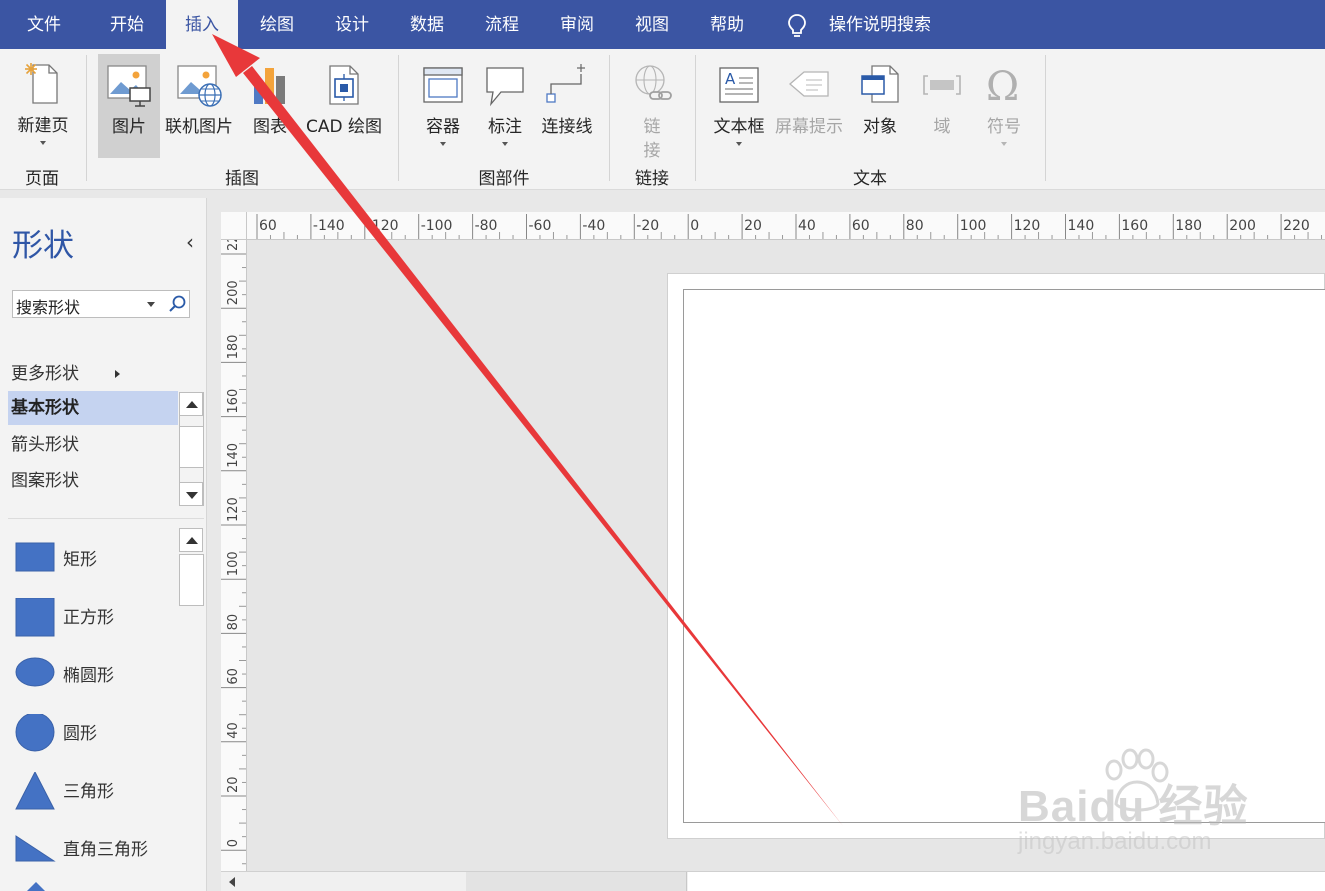  What do you see at coordinates (93, 481) in the screenshot?
I see `stencil-pattern-shapes: 图案形状` at bounding box center [93, 481].